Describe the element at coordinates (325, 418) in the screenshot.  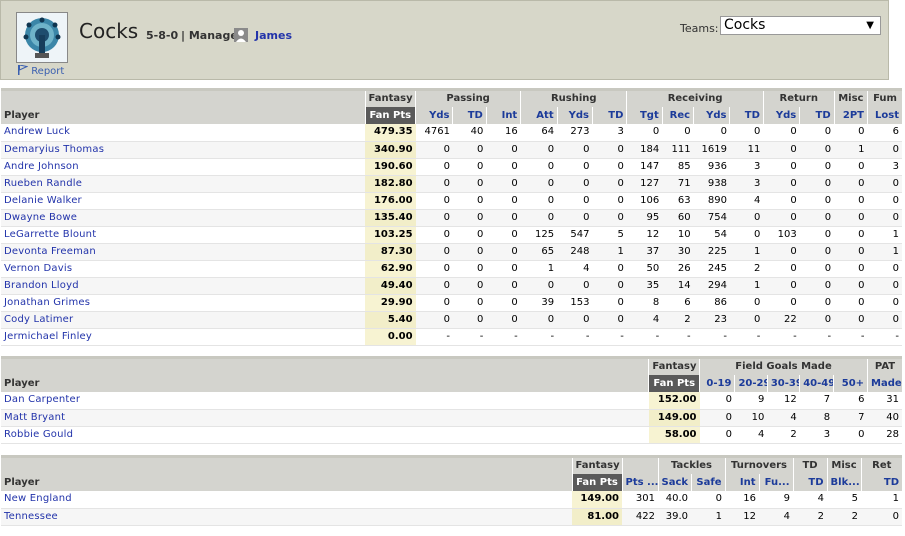
I see `player-name-link: Matt Bryant` at that location.